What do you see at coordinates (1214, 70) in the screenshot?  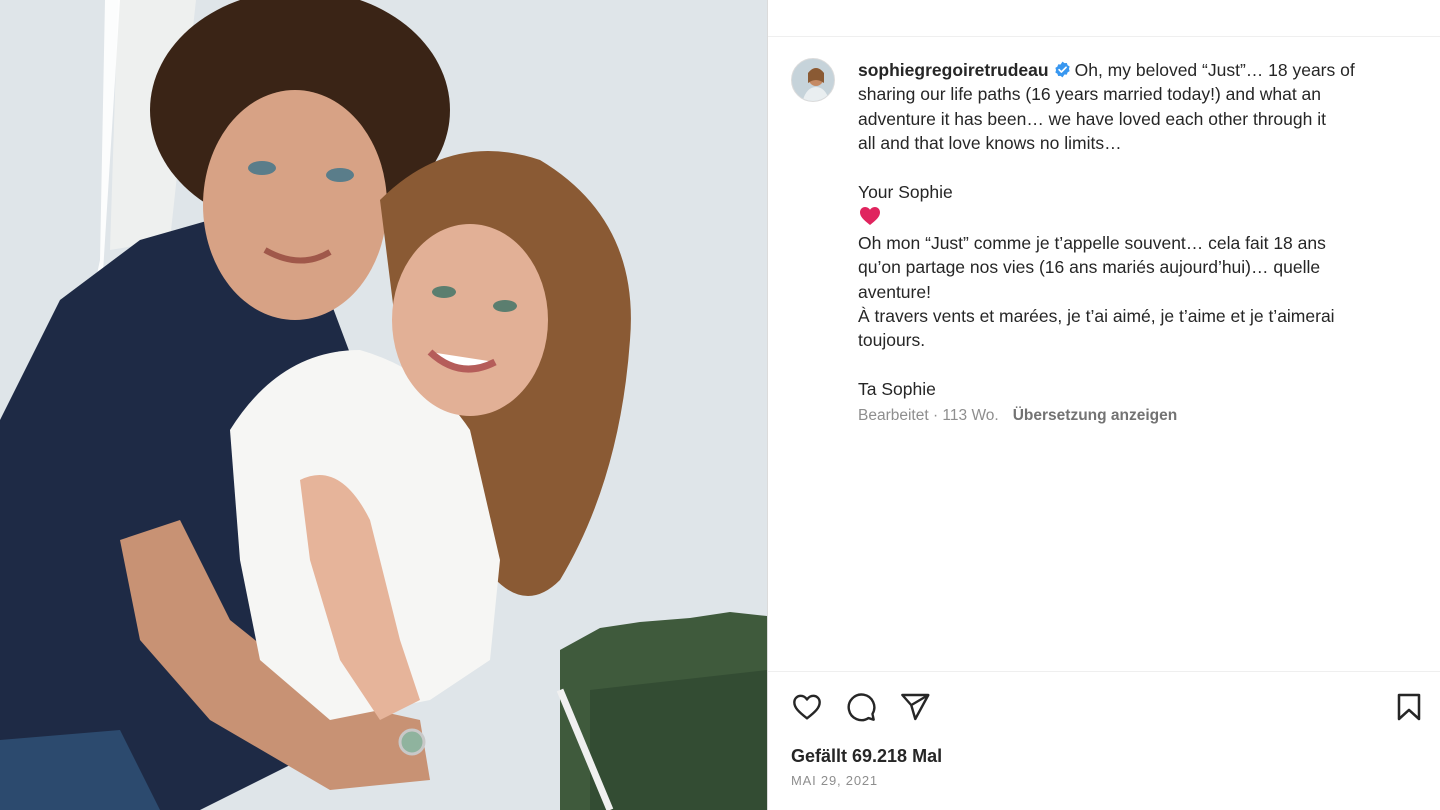 I see `caption-line: Oh, my beloved “Just”… 18 years of` at bounding box center [1214, 70].